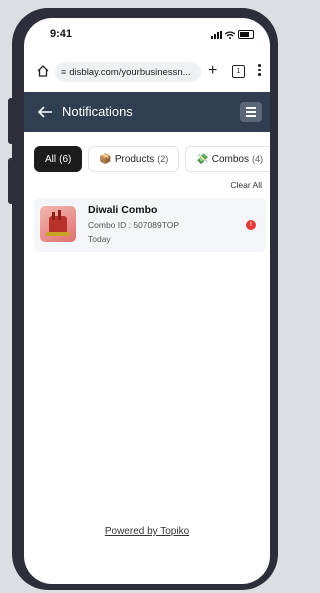 The image size is (320, 593). Describe the element at coordinates (63, 72) in the screenshot. I see `site-settings-icon: ≡` at that location.